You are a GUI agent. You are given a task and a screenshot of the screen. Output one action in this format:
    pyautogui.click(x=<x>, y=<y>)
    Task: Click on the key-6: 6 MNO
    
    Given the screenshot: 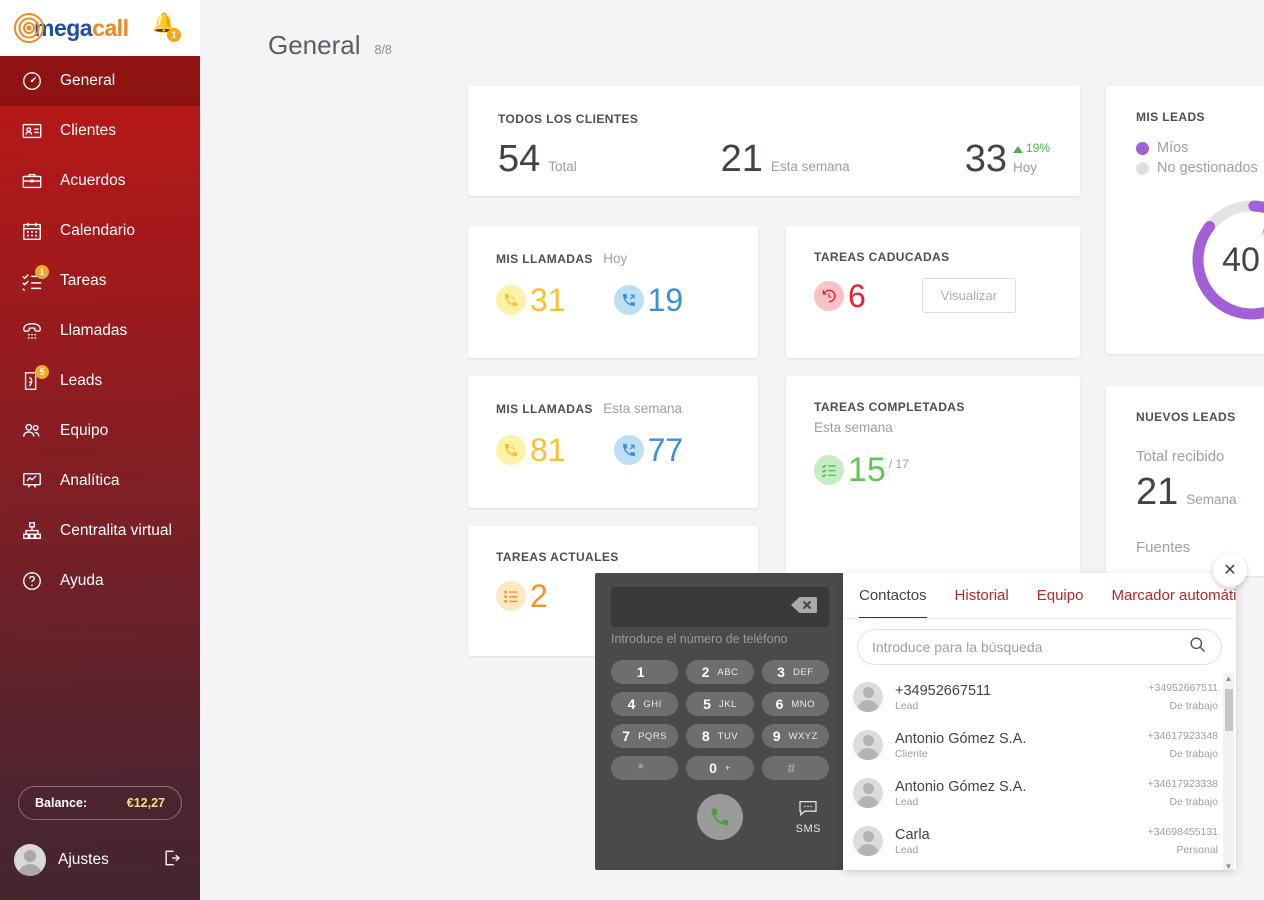 What is the action you would take?
    pyautogui.click(x=795, y=704)
    